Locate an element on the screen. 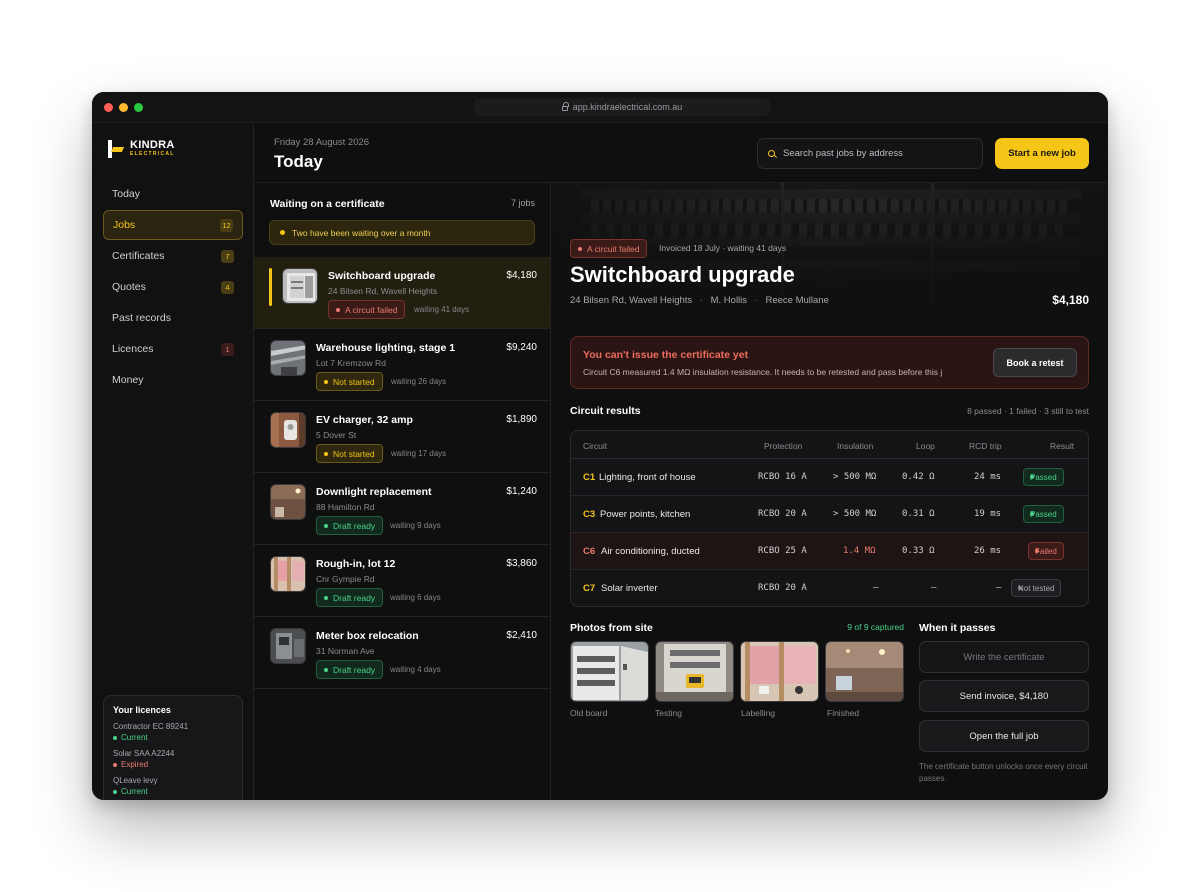 The height and width of the screenshot is (892, 1200). status-text: Draft ready is located at coordinates (354, 525).